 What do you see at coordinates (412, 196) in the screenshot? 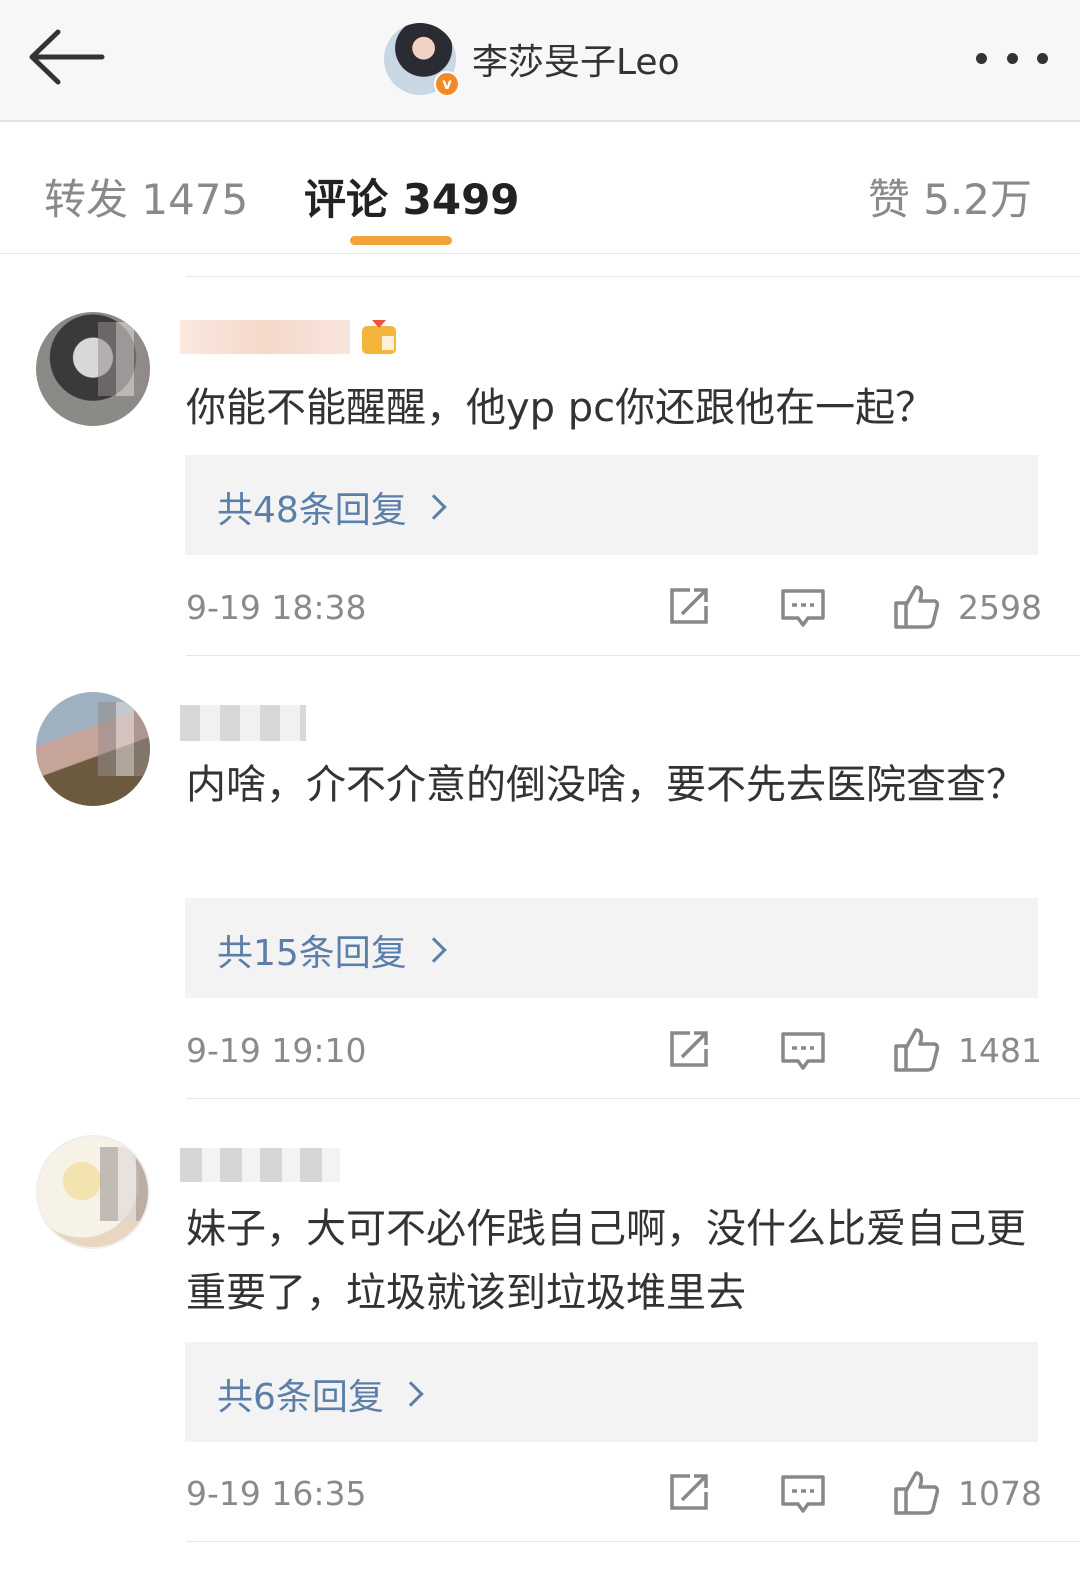
I see `tab-comments: 评论 3499` at bounding box center [412, 196].